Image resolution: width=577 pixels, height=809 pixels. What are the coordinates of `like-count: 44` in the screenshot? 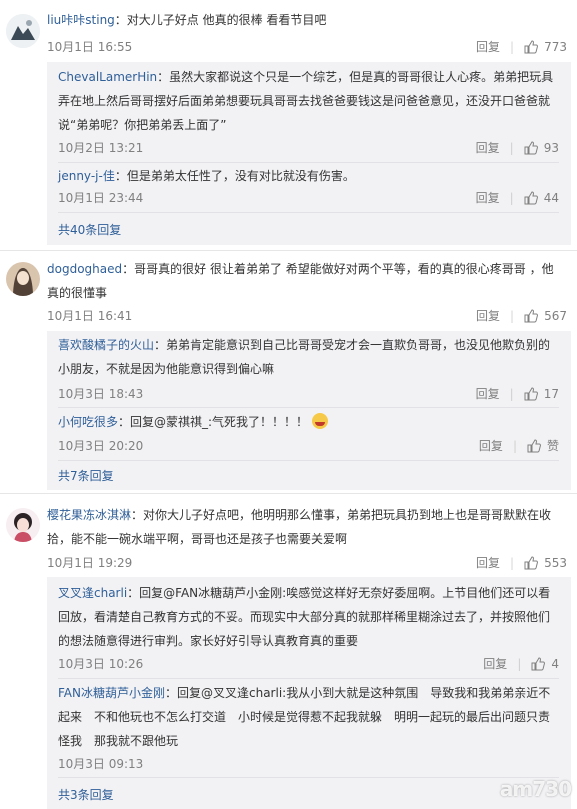 It's located at (551, 197).